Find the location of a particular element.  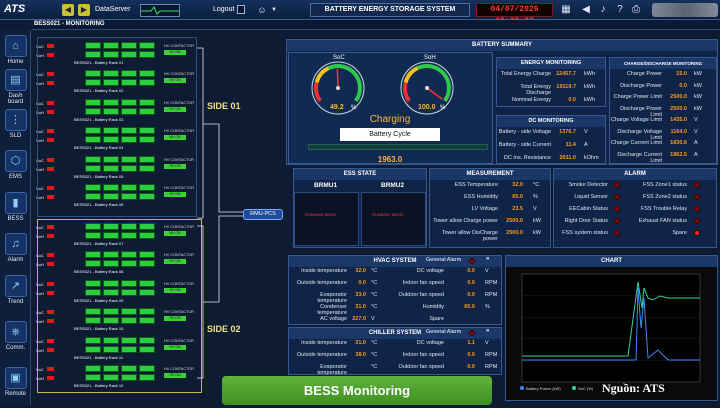

sidebar-item-sld: ⋮ SLD is located at coordinates (15, 128).